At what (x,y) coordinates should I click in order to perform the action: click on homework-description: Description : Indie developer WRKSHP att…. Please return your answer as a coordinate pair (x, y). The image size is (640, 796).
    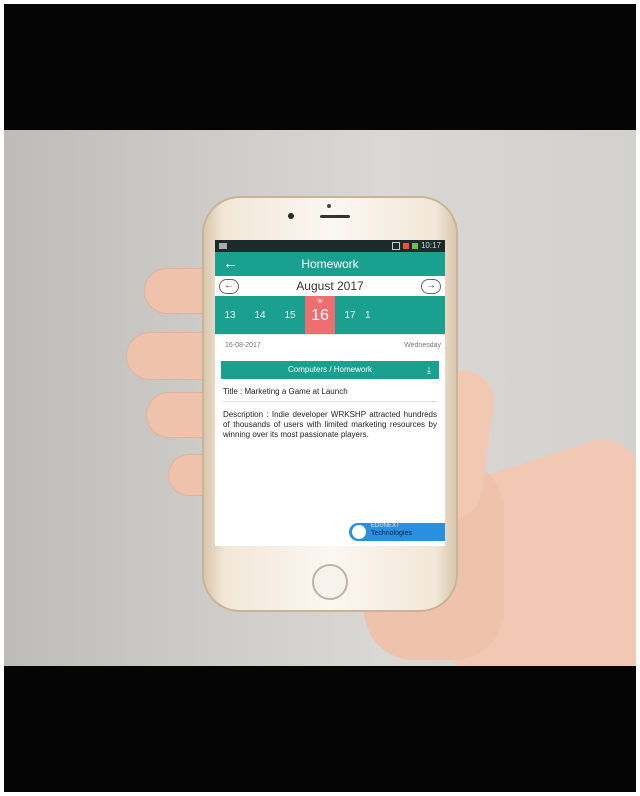
    Looking at the image, I should click on (330, 424).